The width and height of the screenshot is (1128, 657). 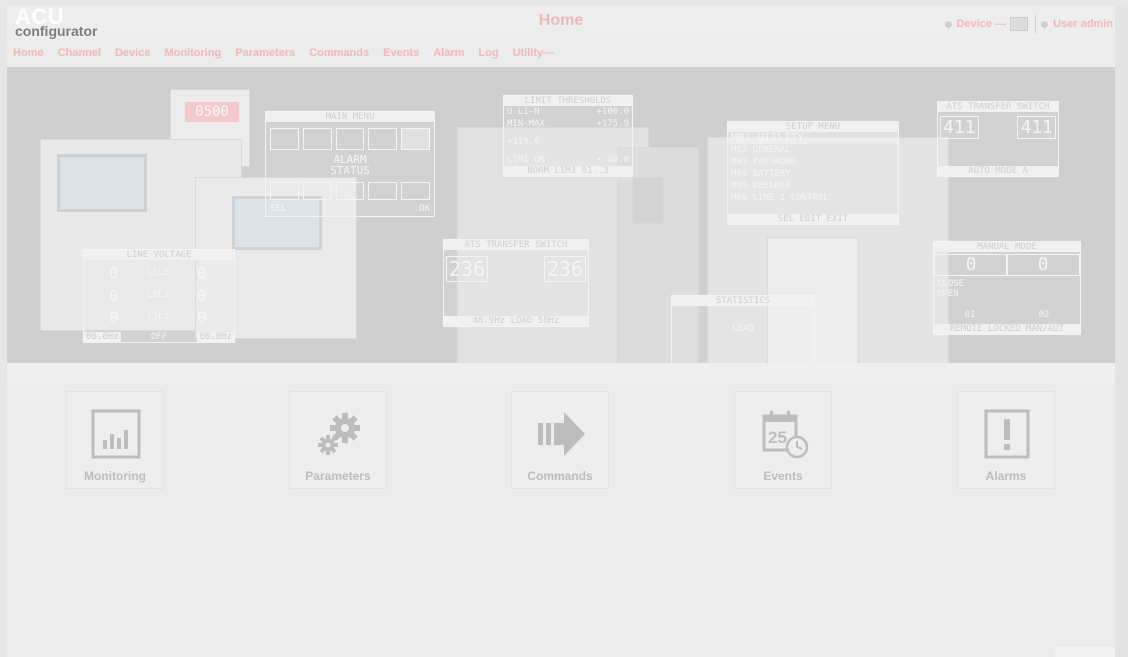 I want to click on main-menu-footer-right: OK, so click(x=424, y=209).